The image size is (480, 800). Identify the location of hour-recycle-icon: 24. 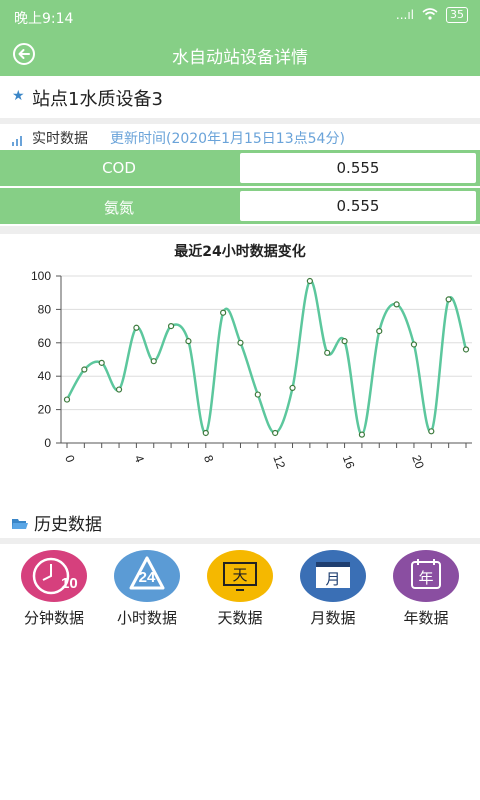
(147, 576).